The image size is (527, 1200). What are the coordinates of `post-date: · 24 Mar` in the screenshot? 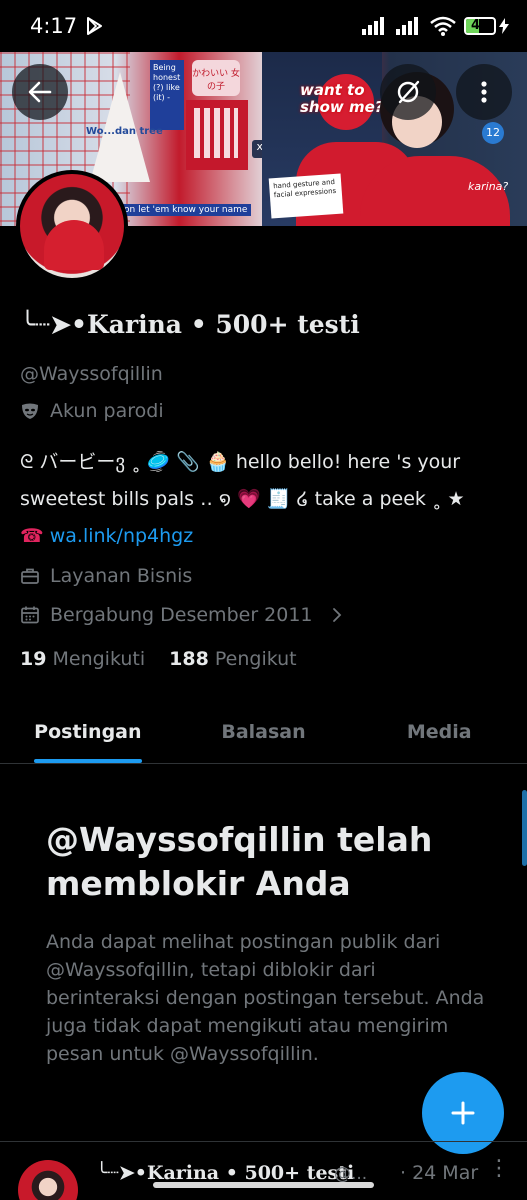 It's located at (439, 1173).